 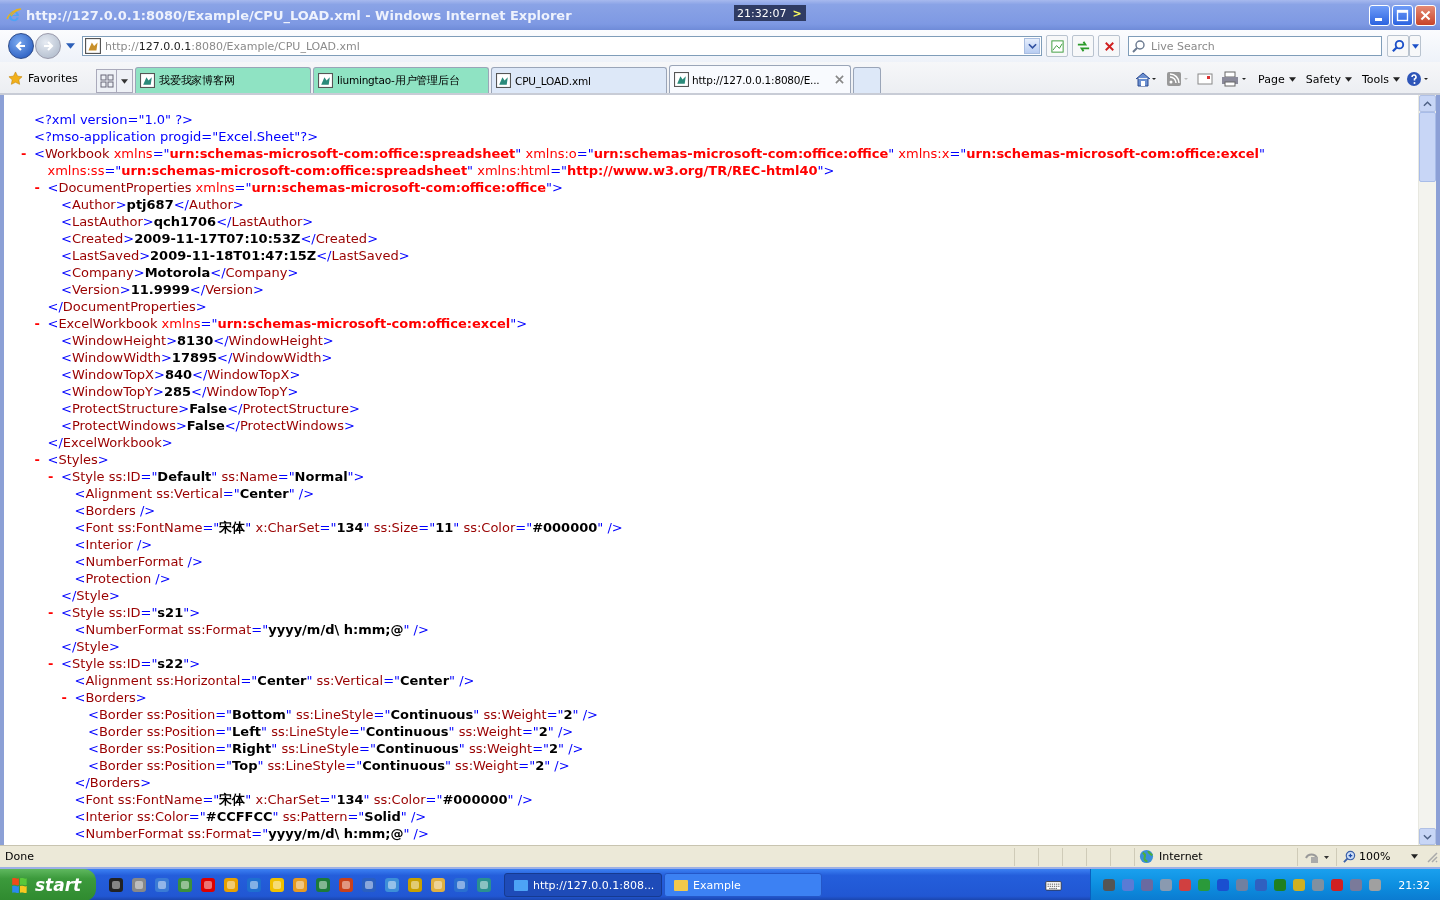 I want to click on close-icon, so click(x=839, y=79).